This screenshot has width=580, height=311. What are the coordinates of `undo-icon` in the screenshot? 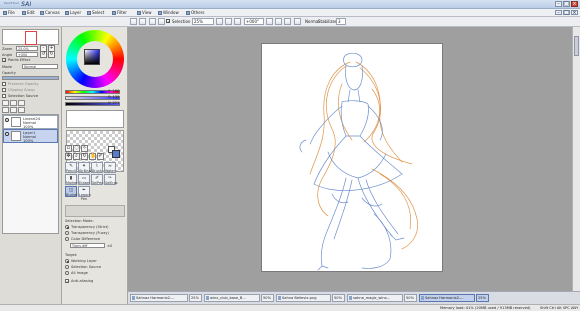 It's located at (133, 21).